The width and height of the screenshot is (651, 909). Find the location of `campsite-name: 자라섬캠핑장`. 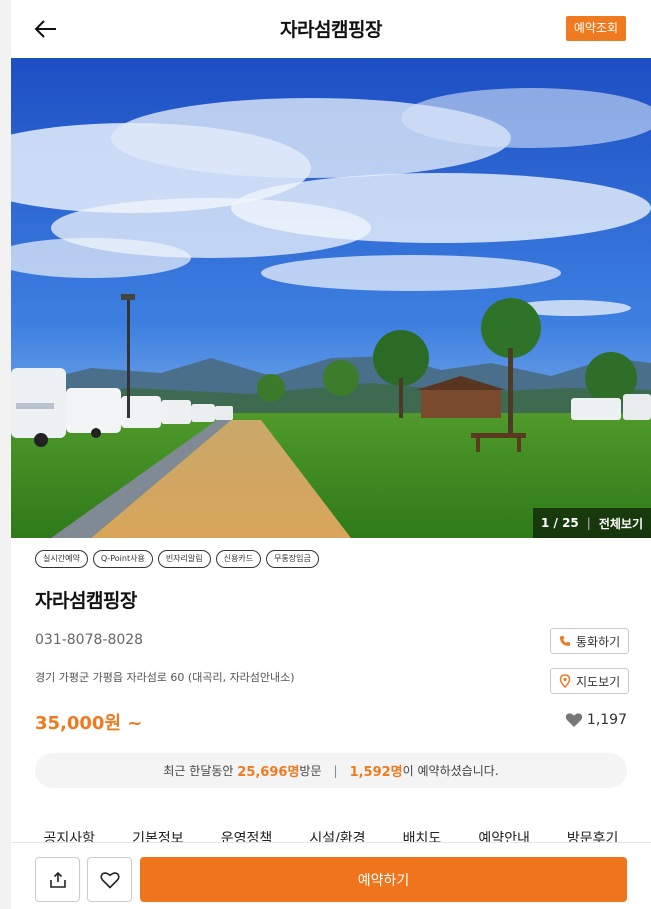

campsite-name: 자라섬캠핑장 is located at coordinates (86, 601).